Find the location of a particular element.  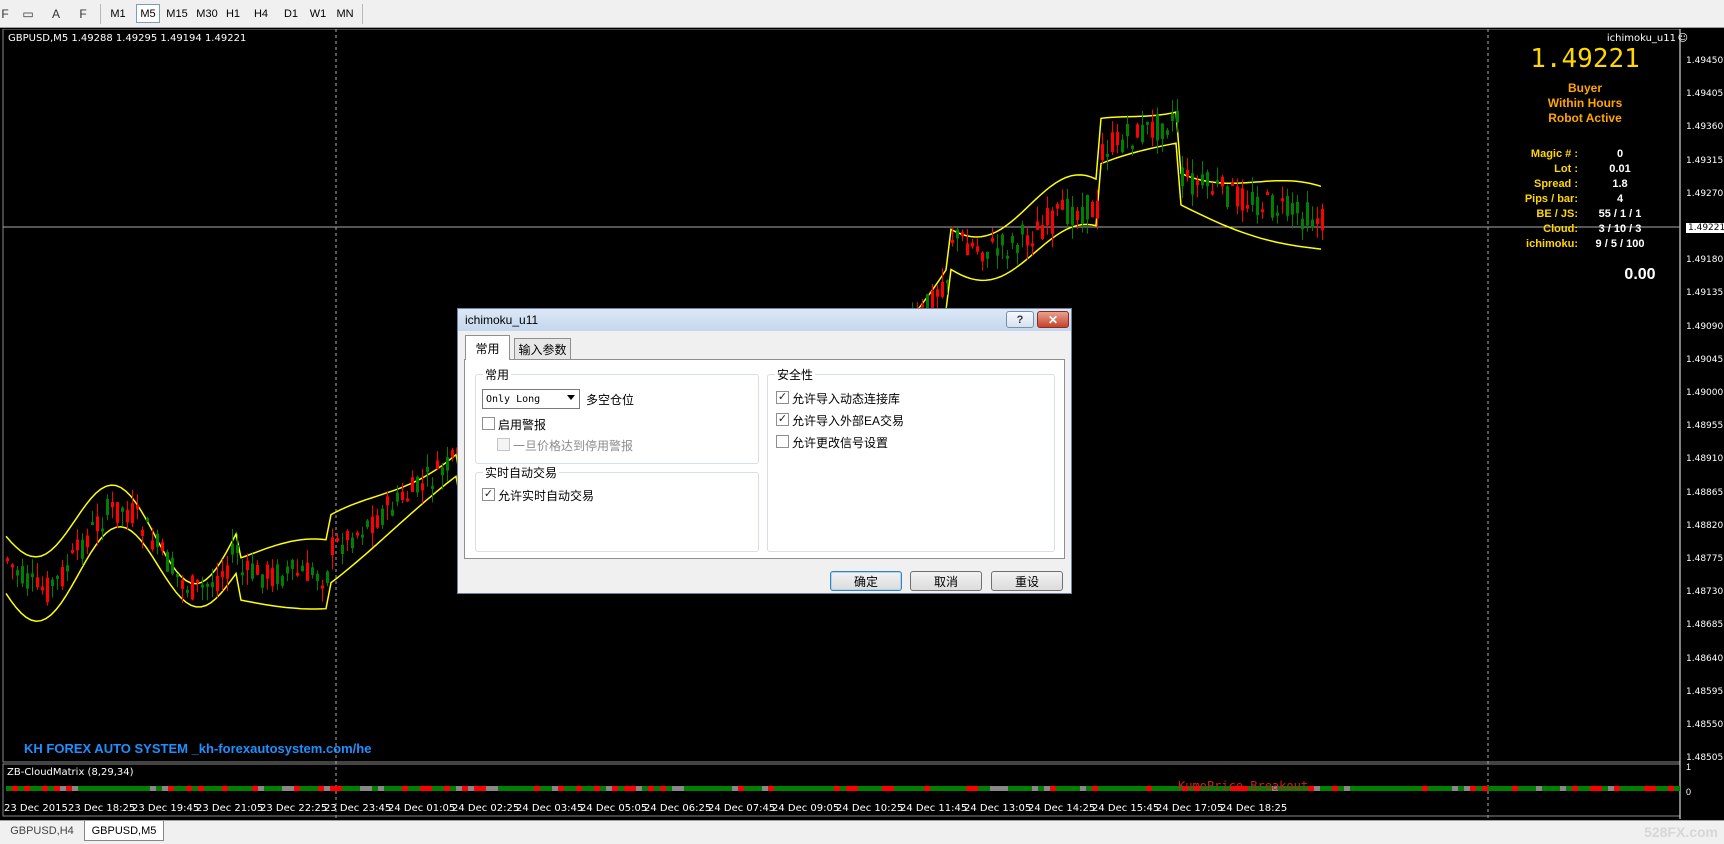

alerts-checkbox is located at coordinates (488, 423).